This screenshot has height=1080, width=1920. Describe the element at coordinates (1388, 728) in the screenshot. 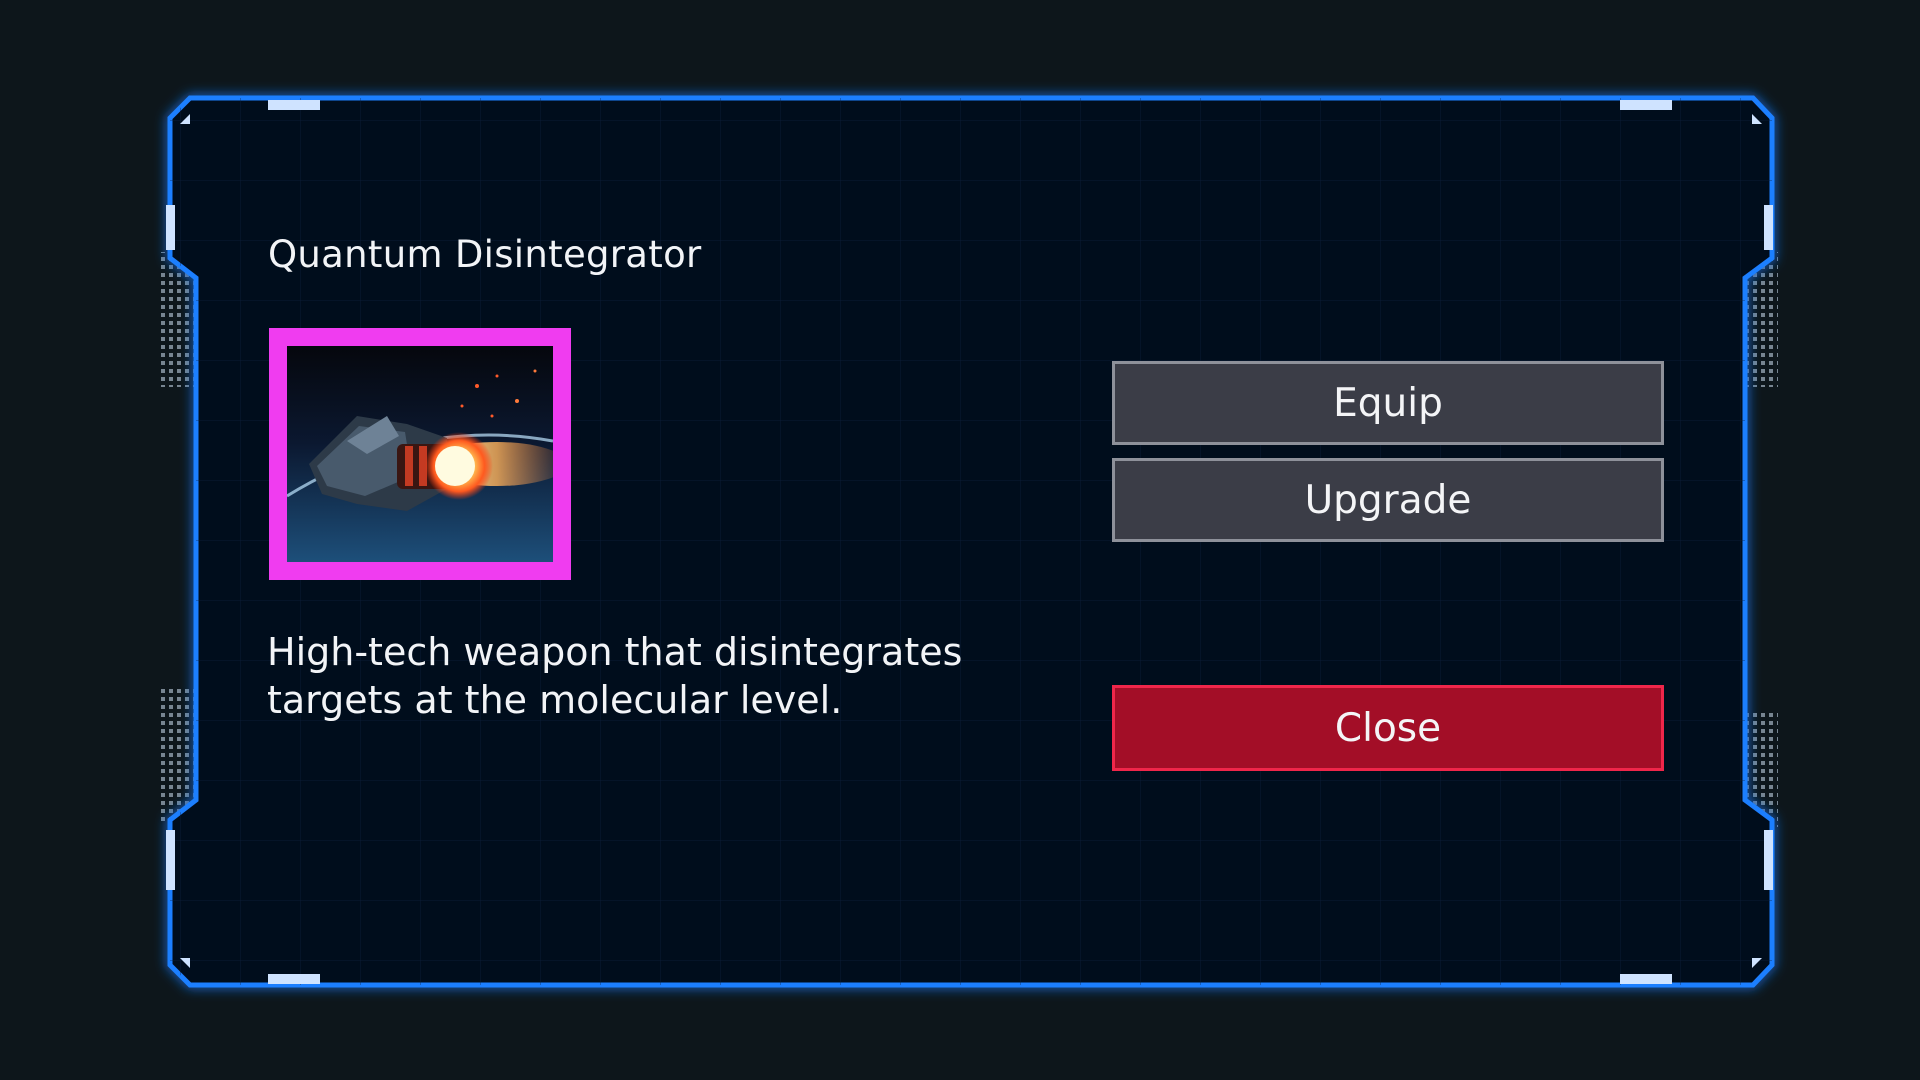

I see `close-button: Close` at that location.